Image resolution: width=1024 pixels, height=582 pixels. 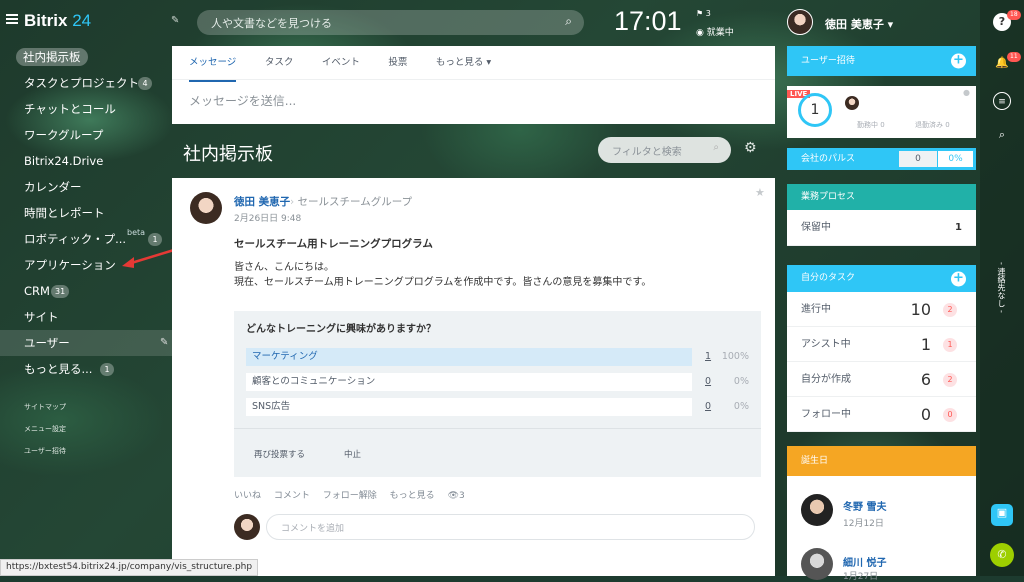 What do you see at coordinates (1001, 287) in the screenshot?
I see `contacts-label: - 連絡先なし -` at bounding box center [1001, 287].